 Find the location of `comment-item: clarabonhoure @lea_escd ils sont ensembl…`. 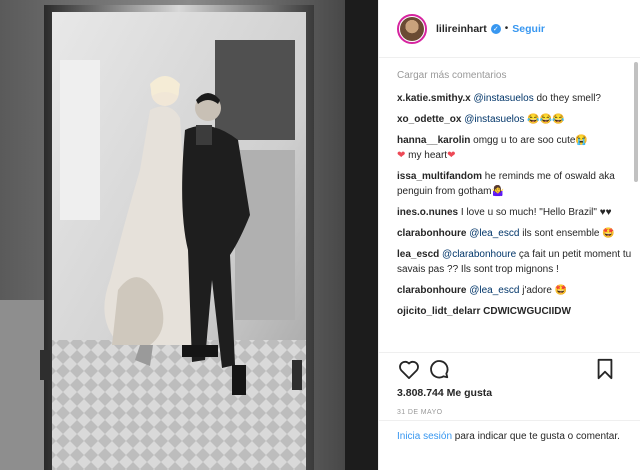

comment-item: clarabonhoure @lea_escd ils sont ensembl… is located at coordinates (515, 233).